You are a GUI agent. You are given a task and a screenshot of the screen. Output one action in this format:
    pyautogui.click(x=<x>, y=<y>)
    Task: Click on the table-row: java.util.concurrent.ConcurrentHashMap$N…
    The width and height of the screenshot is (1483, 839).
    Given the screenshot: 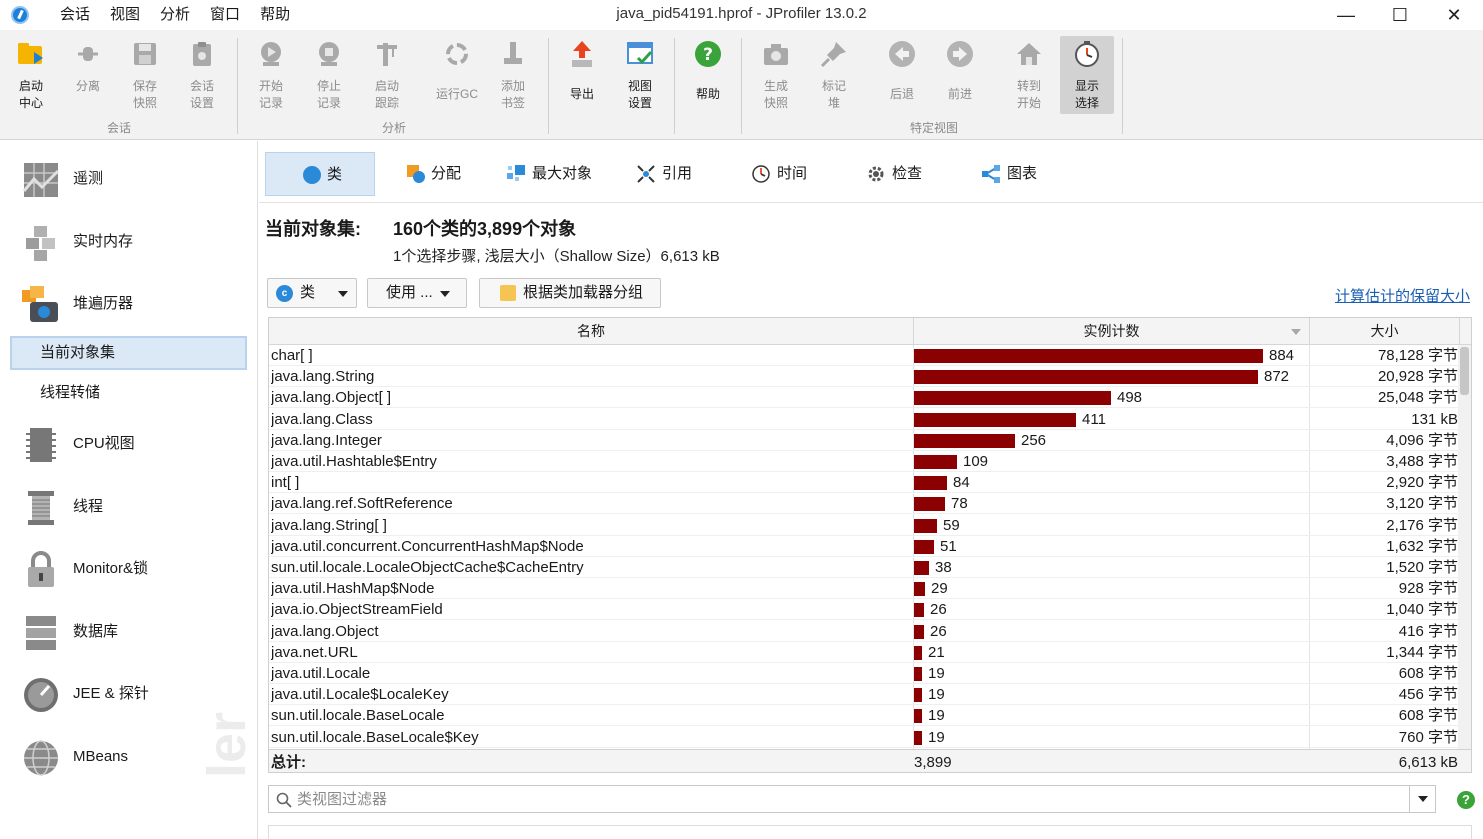 What is the action you would take?
    pyautogui.click(x=864, y=546)
    